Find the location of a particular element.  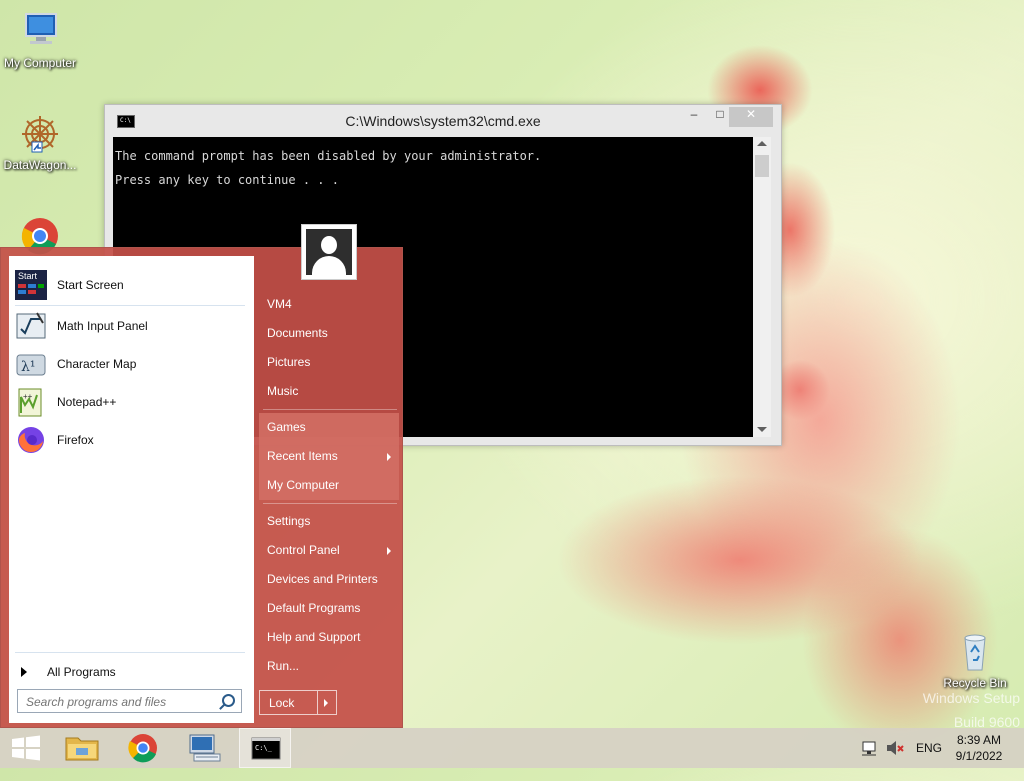

language-indicator: ENG is located at coordinates (929, 761).